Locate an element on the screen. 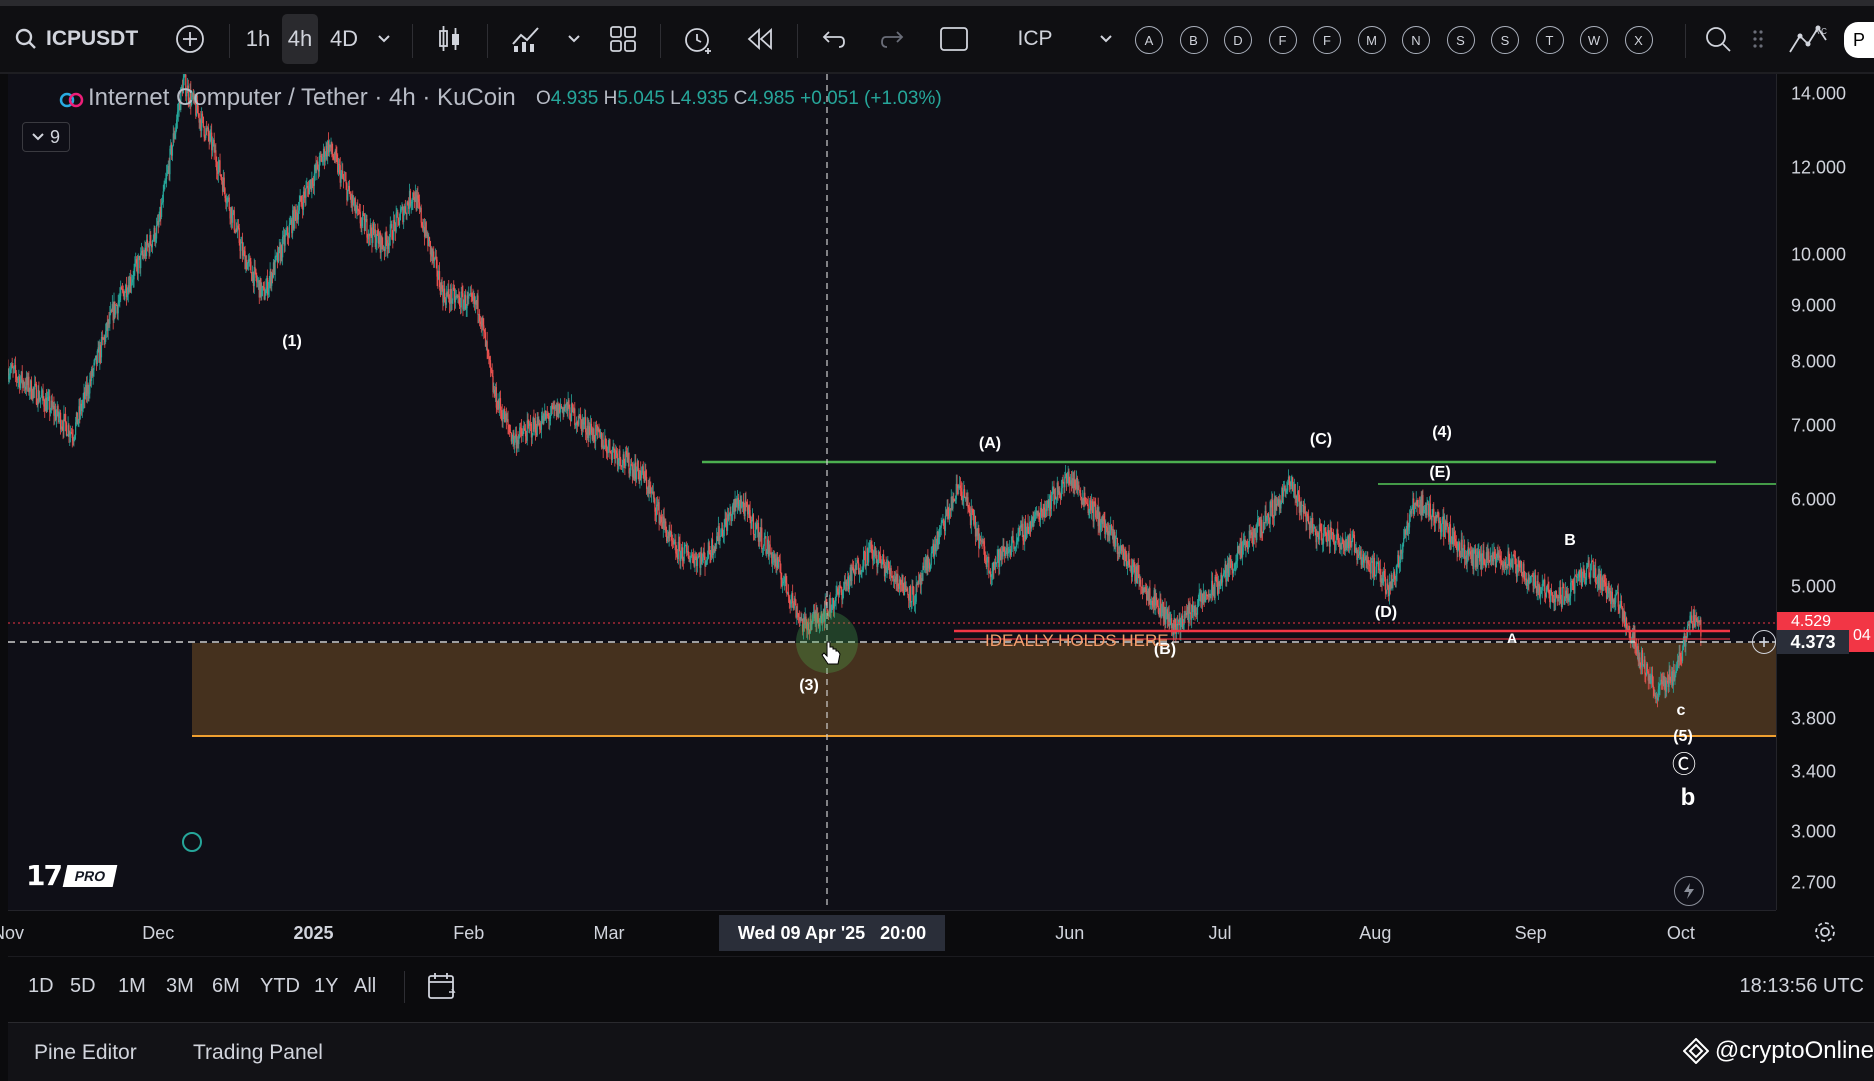 Image resolution: width=1874 pixels, height=1081 pixels. wave-label-small-B: B is located at coordinates (1570, 541).